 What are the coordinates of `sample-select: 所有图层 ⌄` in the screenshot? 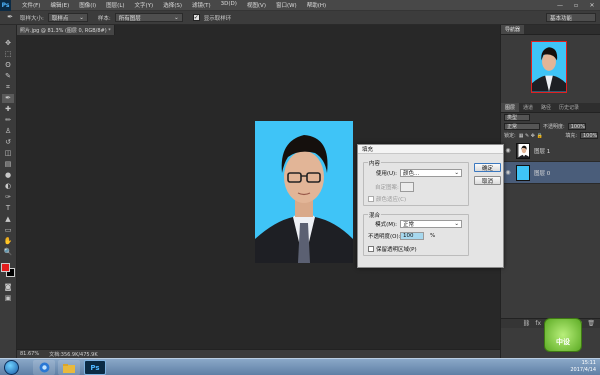 It's located at (148, 17).